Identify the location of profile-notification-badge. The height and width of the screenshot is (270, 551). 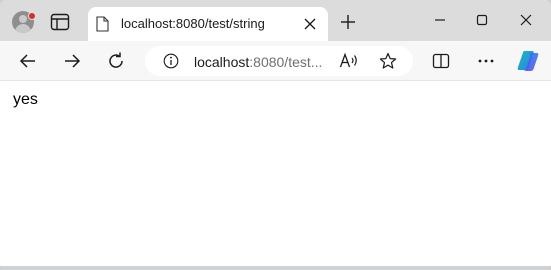
(32, 16).